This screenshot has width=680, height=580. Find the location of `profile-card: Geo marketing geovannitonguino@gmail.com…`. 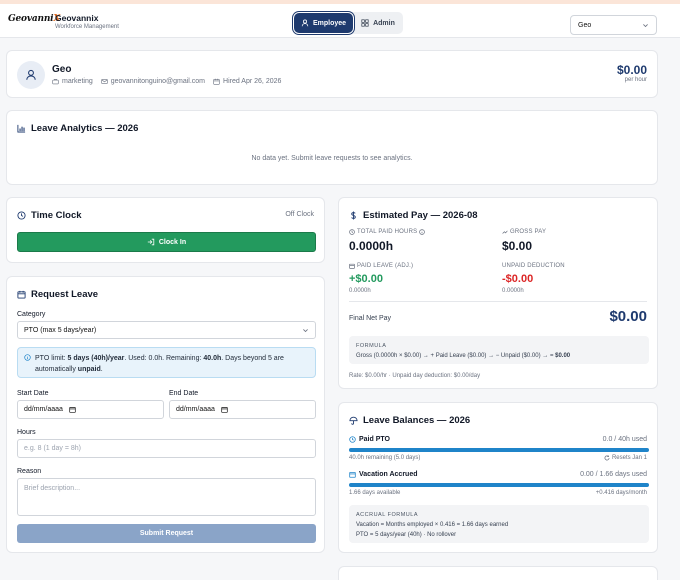

profile-card: Geo marketing geovannitonguino@gmail.com… is located at coordinates (332, 74).